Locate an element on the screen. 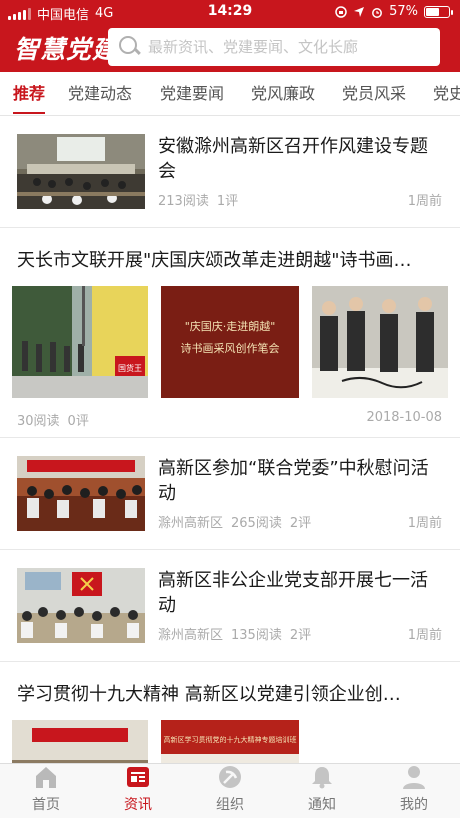 This screenshot has height=818, width=460. article-image-1: 国货王 is located at coordinates (80, 342).